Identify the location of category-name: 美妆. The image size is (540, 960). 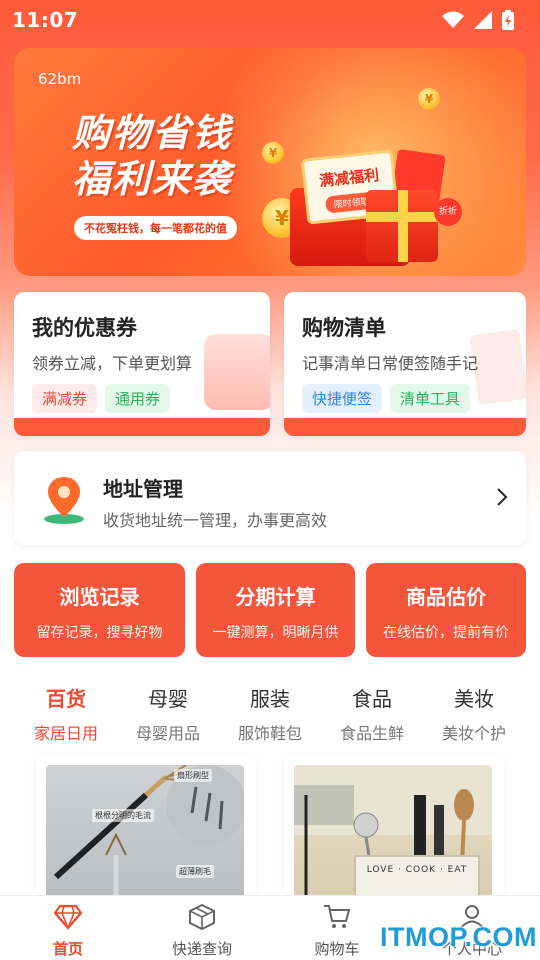
(474, 699).